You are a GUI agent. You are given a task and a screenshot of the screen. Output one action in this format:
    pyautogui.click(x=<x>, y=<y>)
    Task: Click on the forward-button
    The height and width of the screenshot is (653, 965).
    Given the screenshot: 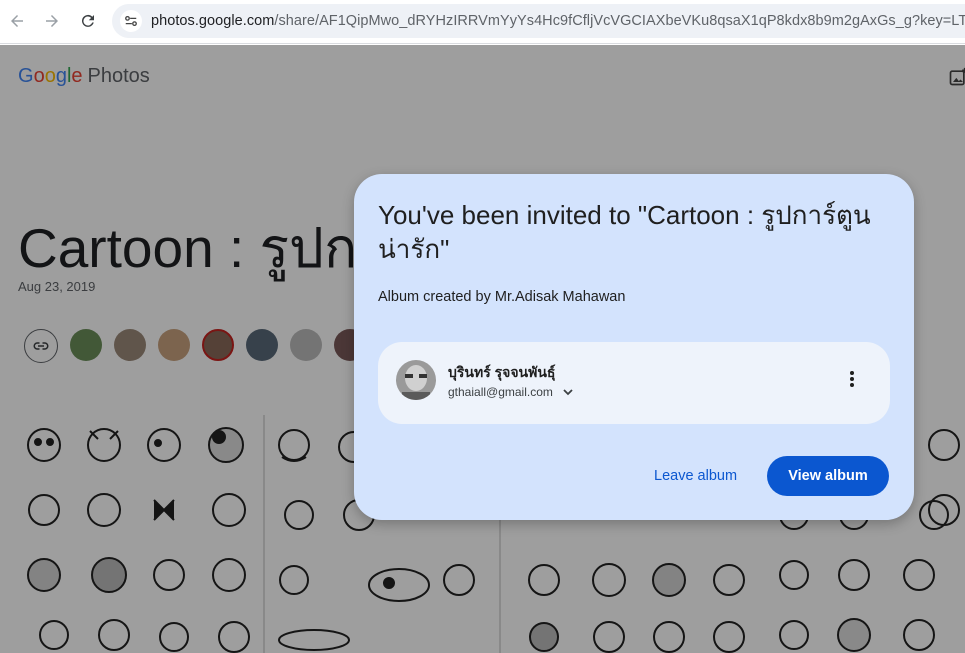 What is the action you would take?
    pyautogui.click(x=52, y=21)
    